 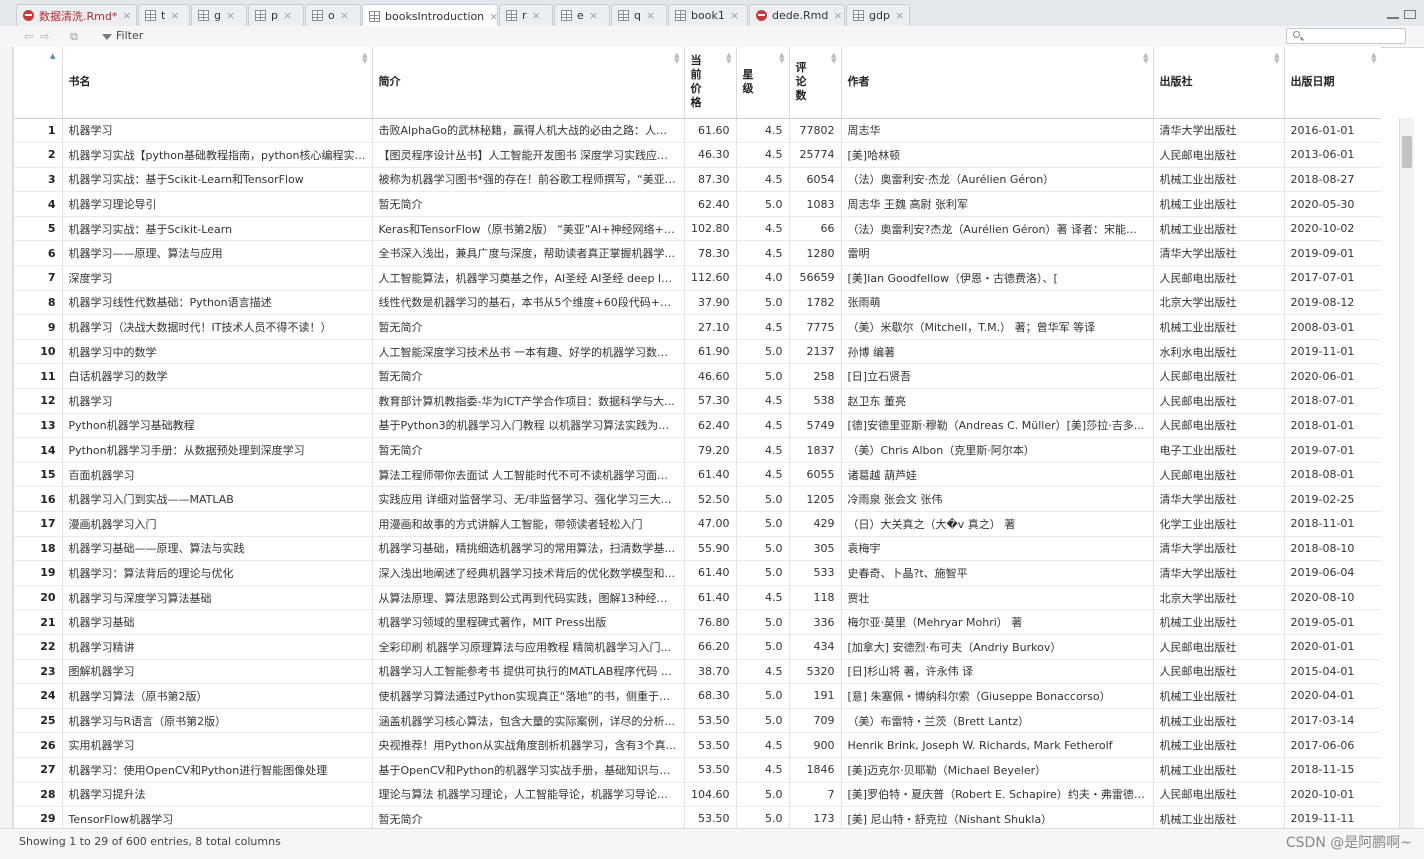 I want to click on tab-9: book1 ×, so click(x=708, y=15).